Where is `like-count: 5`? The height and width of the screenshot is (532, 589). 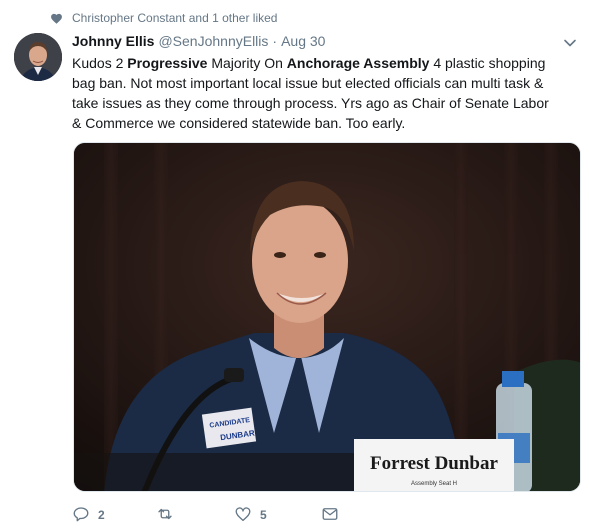 like-count: 5 is located at coordinates (263, 515).